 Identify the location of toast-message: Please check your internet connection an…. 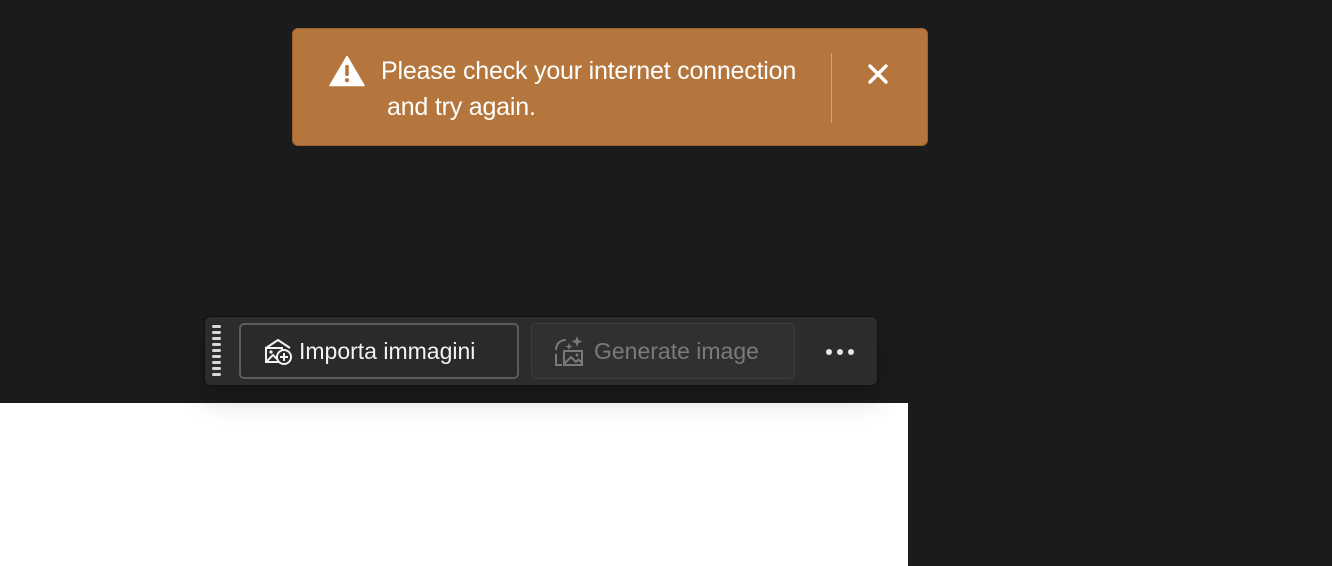
(601, 89).